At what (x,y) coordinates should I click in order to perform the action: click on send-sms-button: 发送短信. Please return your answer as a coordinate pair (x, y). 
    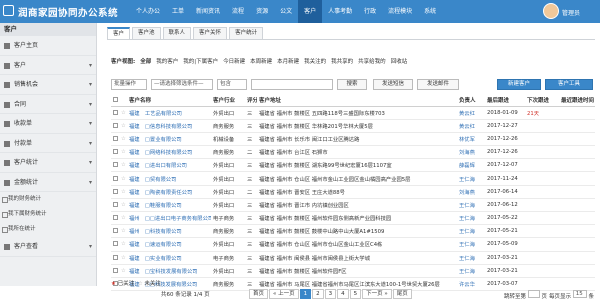
    Looking at the image, I should click on (393, 84).